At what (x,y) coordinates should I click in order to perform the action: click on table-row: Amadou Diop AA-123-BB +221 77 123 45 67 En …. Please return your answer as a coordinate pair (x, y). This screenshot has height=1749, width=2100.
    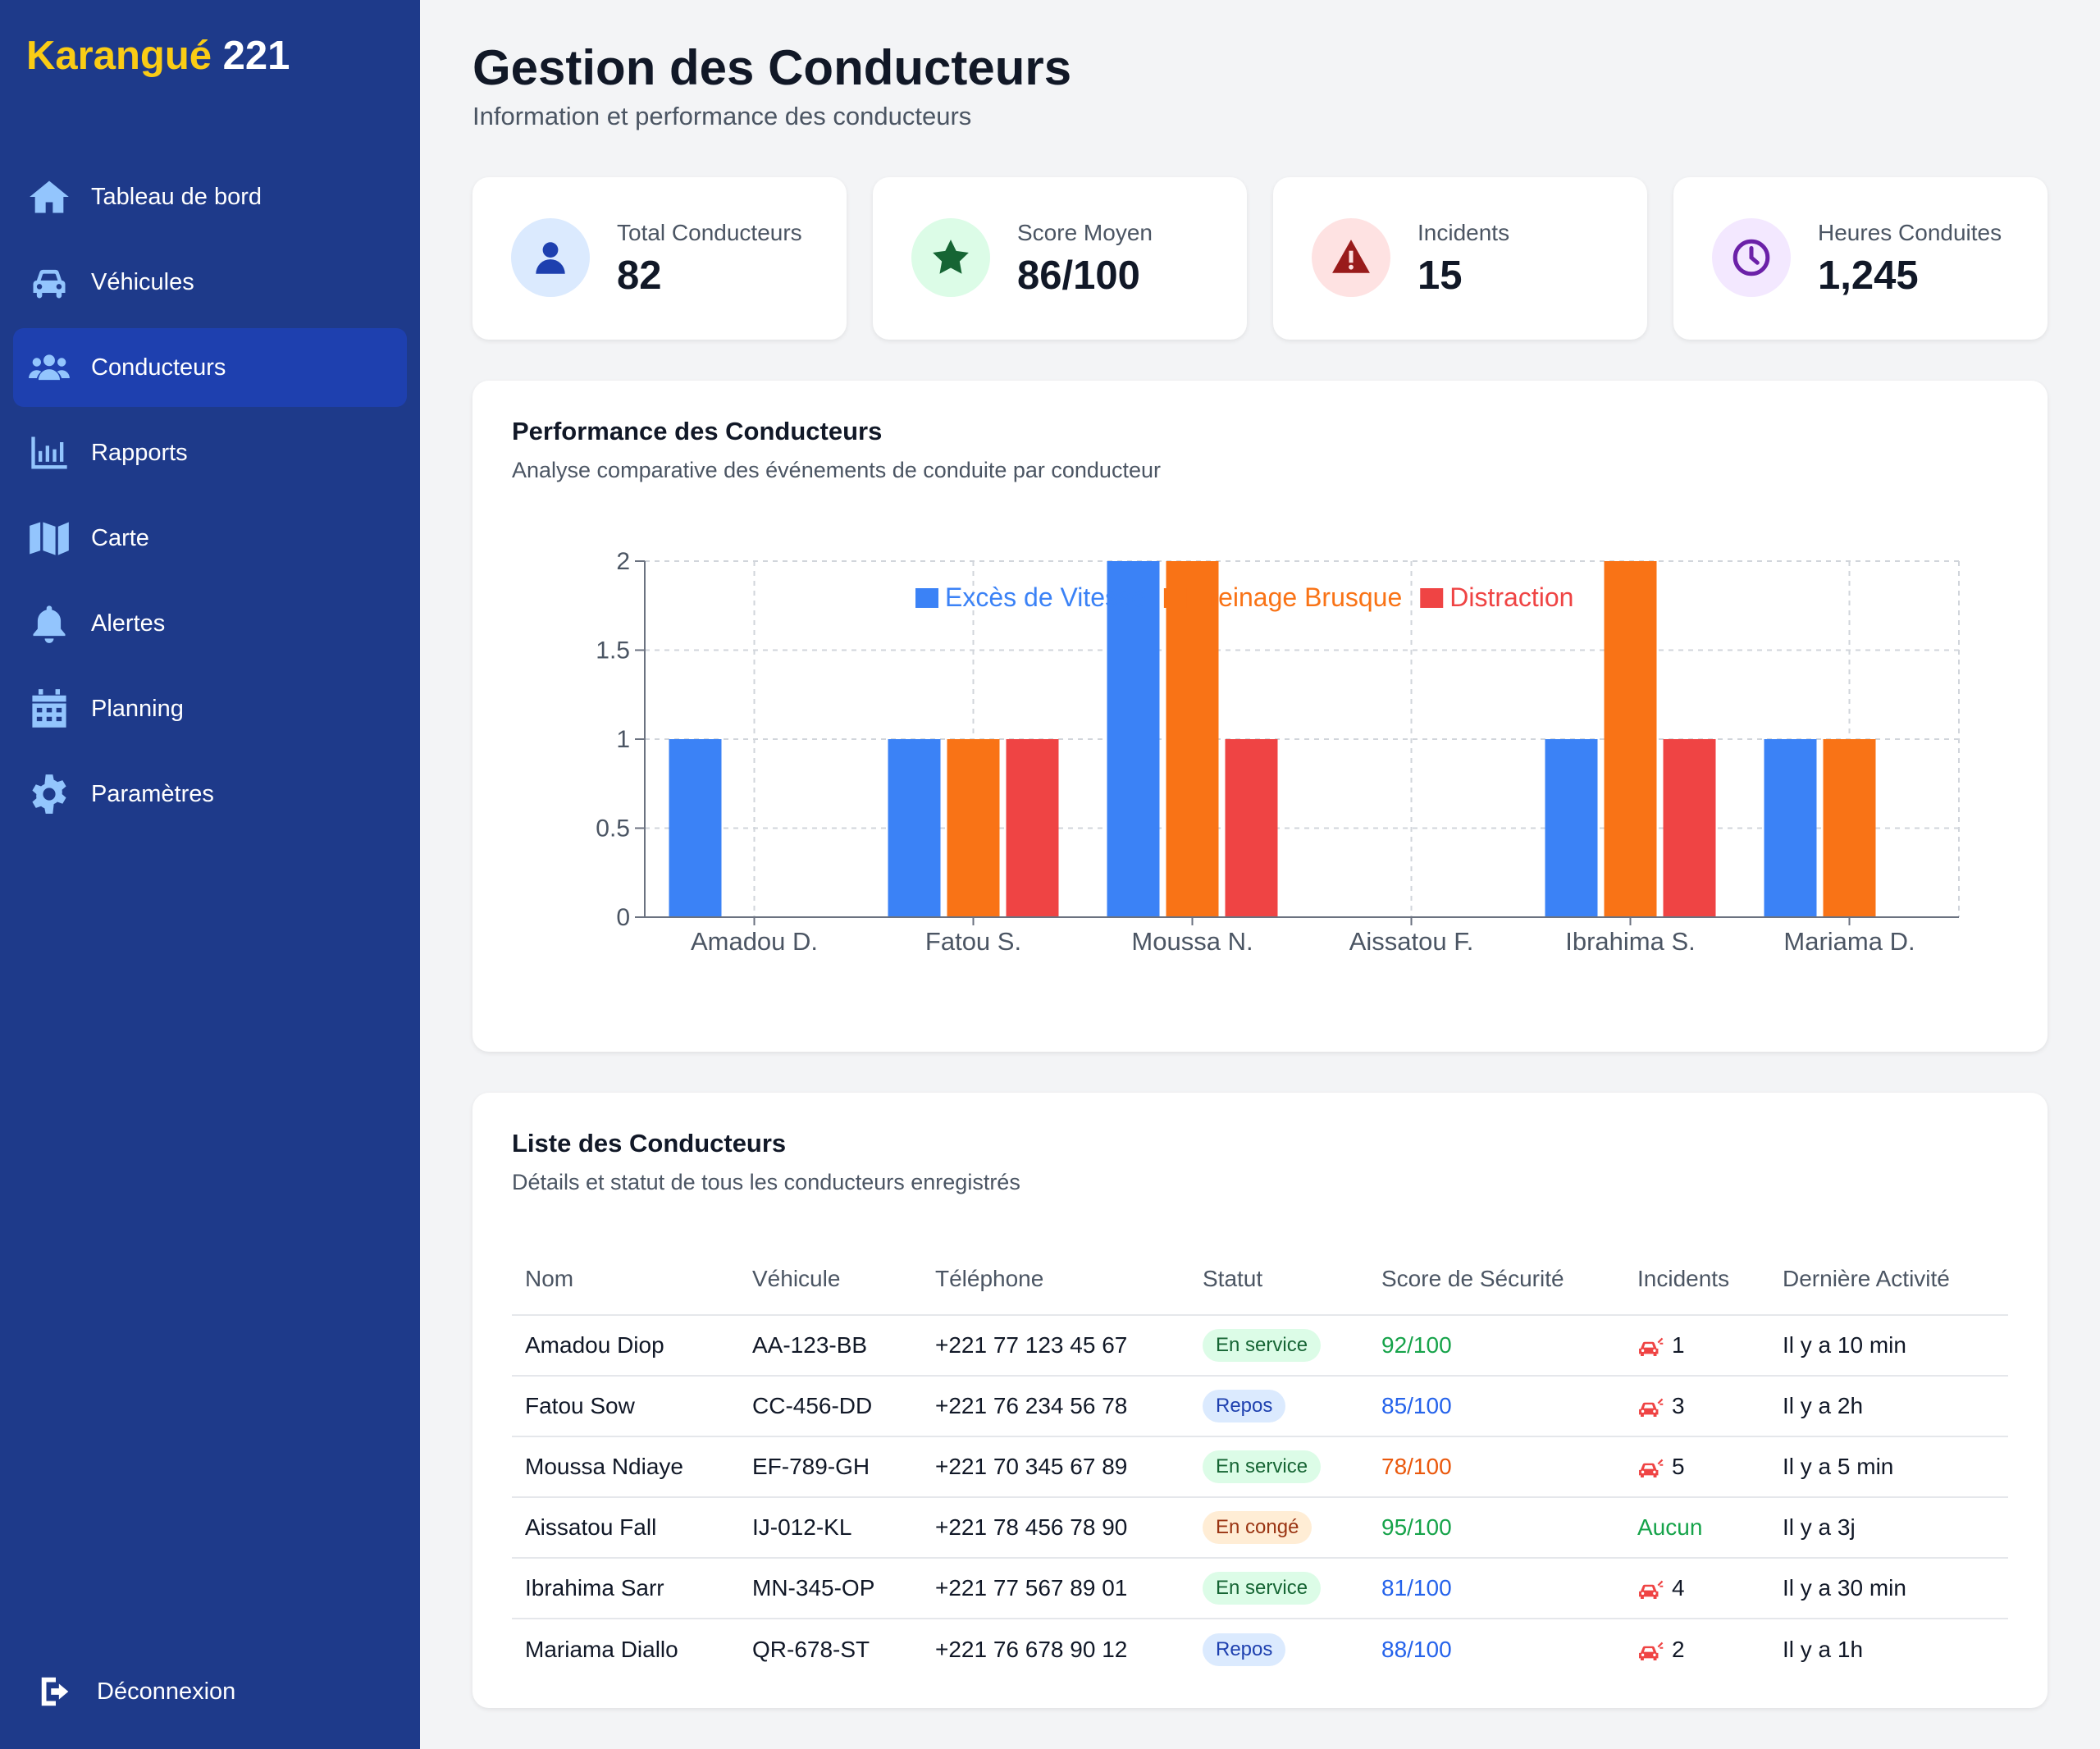
    Looking at the image, I should click on (1260, 1346).